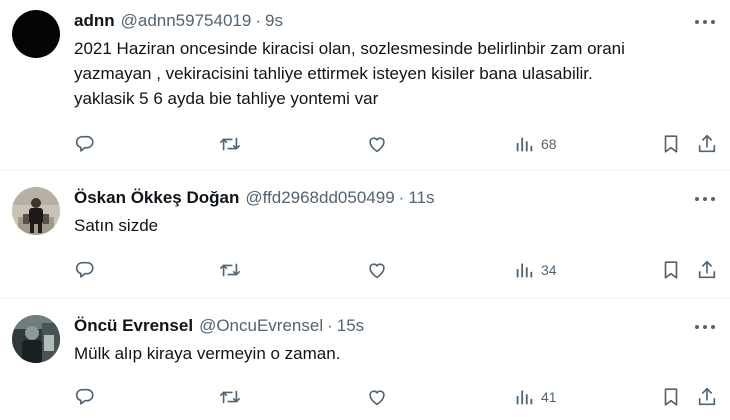 This screenshot has height=420, width=730. What do you see at coordinates (156, 198) in the screenshot?
I see `display-name: Öskan Ökkeş Doğan` at bounding box center [156, 198].